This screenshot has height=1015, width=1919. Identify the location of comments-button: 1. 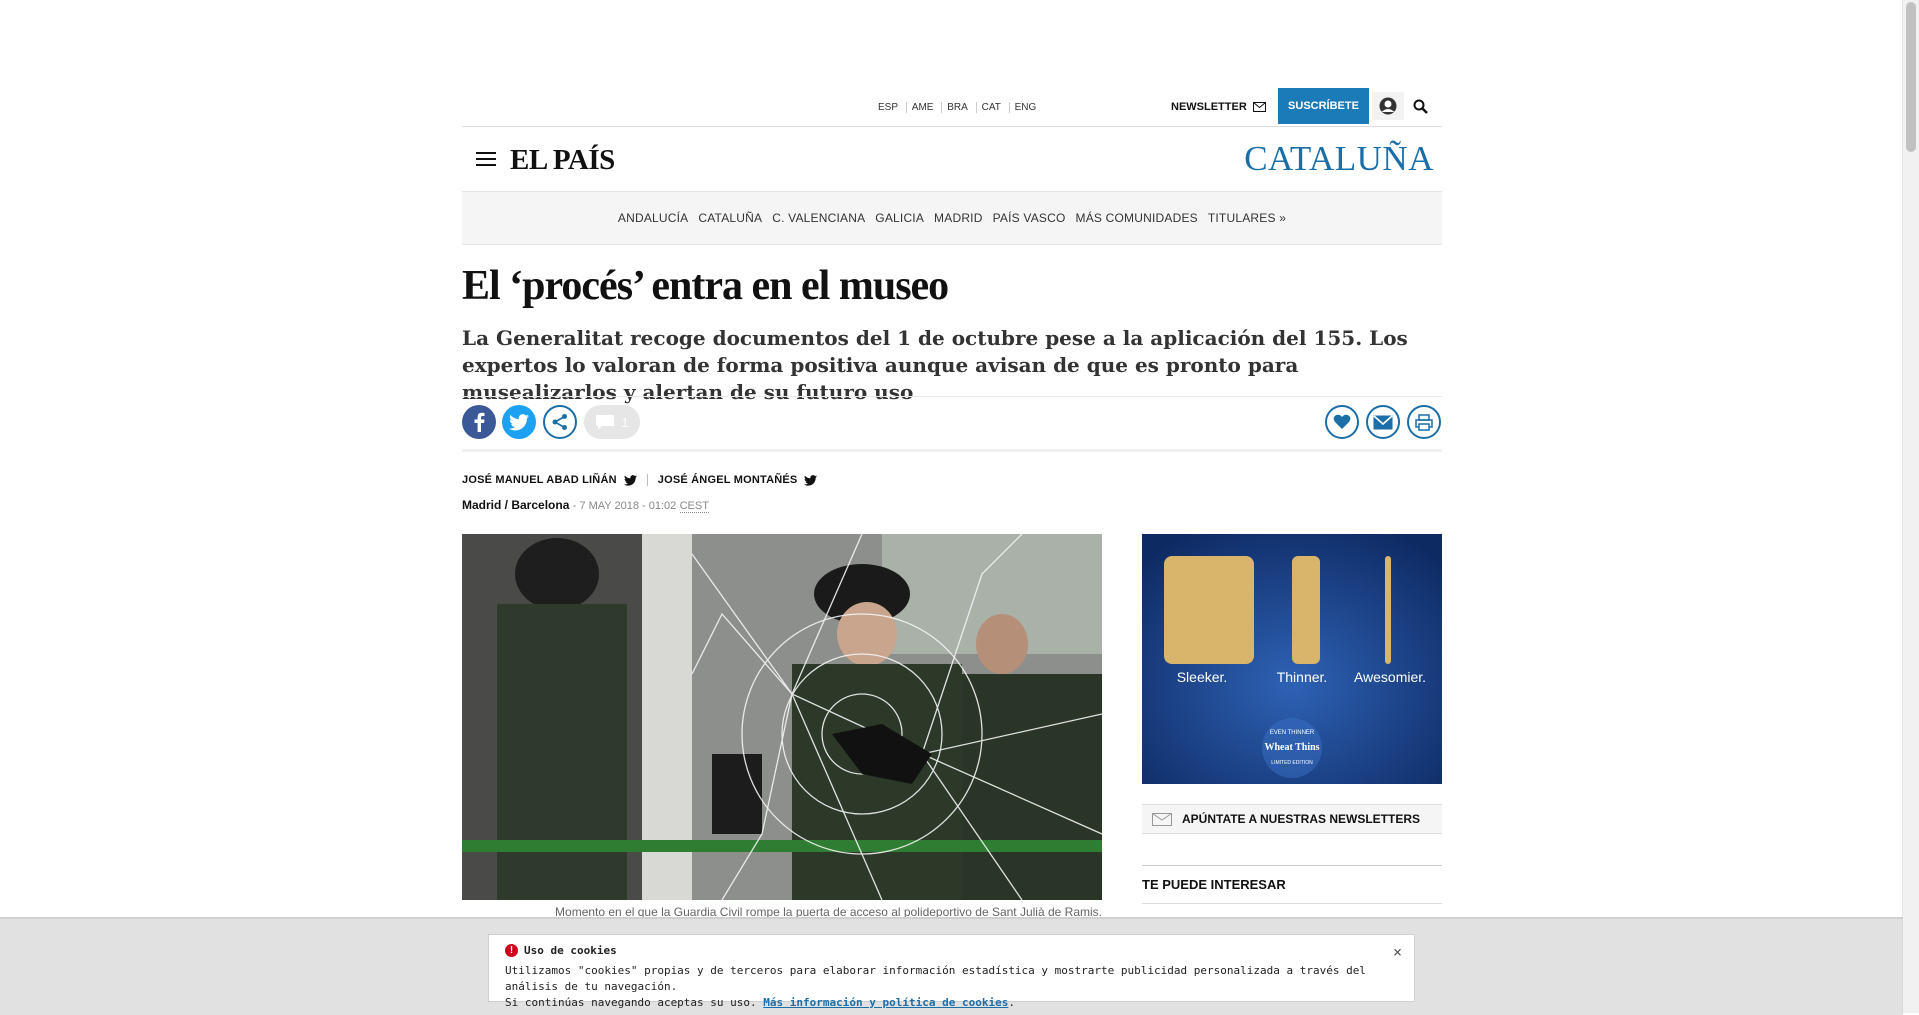
(612, 422).